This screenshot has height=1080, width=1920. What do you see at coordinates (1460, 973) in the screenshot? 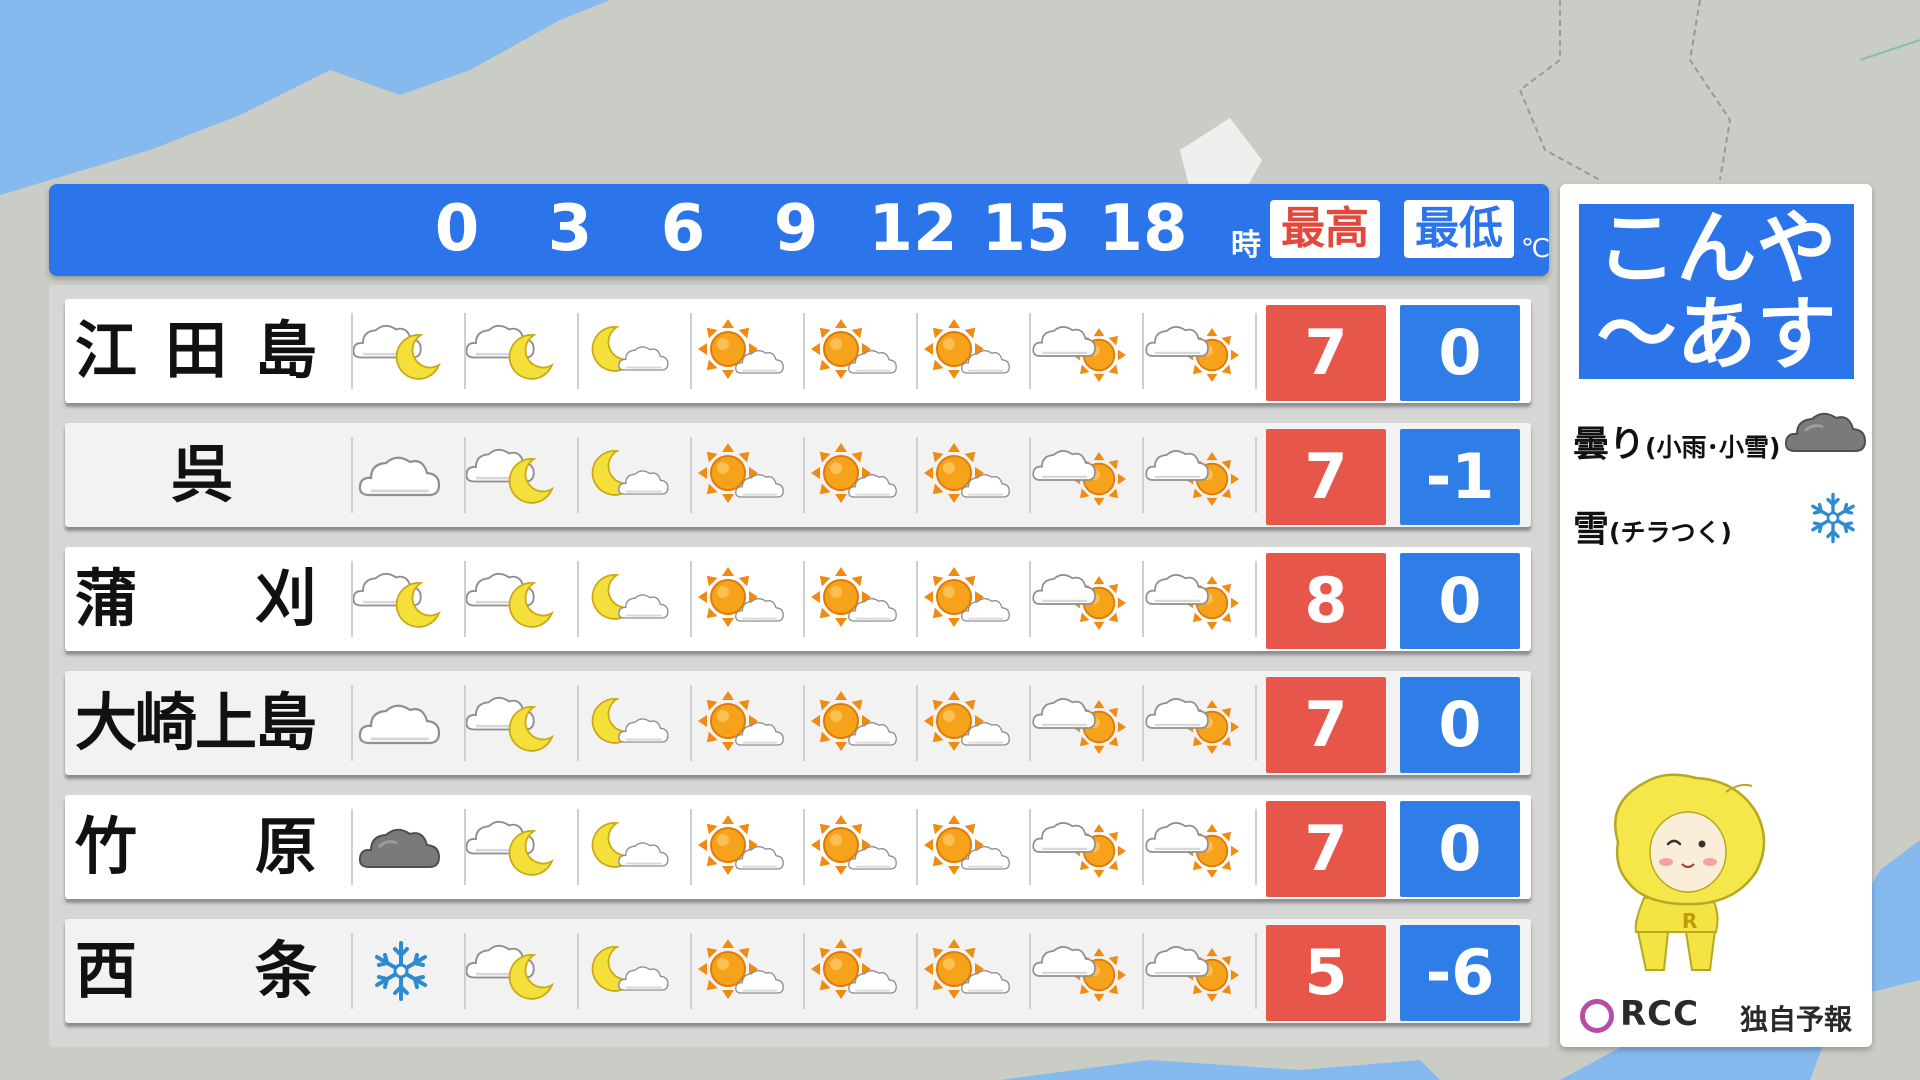
I see `min-temp: -6` at bounding box center [1460, 973].